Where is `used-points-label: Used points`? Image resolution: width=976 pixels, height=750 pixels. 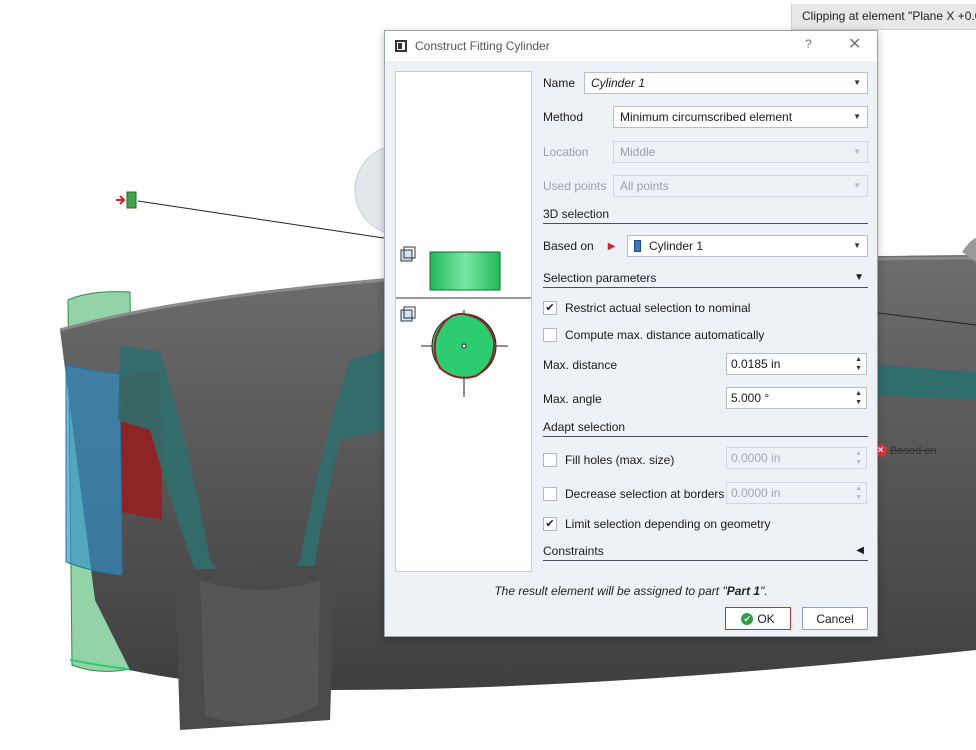
used-points-label: Used points is located at coordinates (575, 186).